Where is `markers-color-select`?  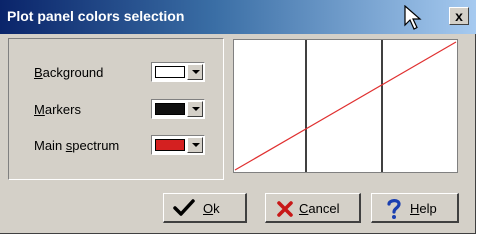
markers-color-select is located at coordinates (178, 109).